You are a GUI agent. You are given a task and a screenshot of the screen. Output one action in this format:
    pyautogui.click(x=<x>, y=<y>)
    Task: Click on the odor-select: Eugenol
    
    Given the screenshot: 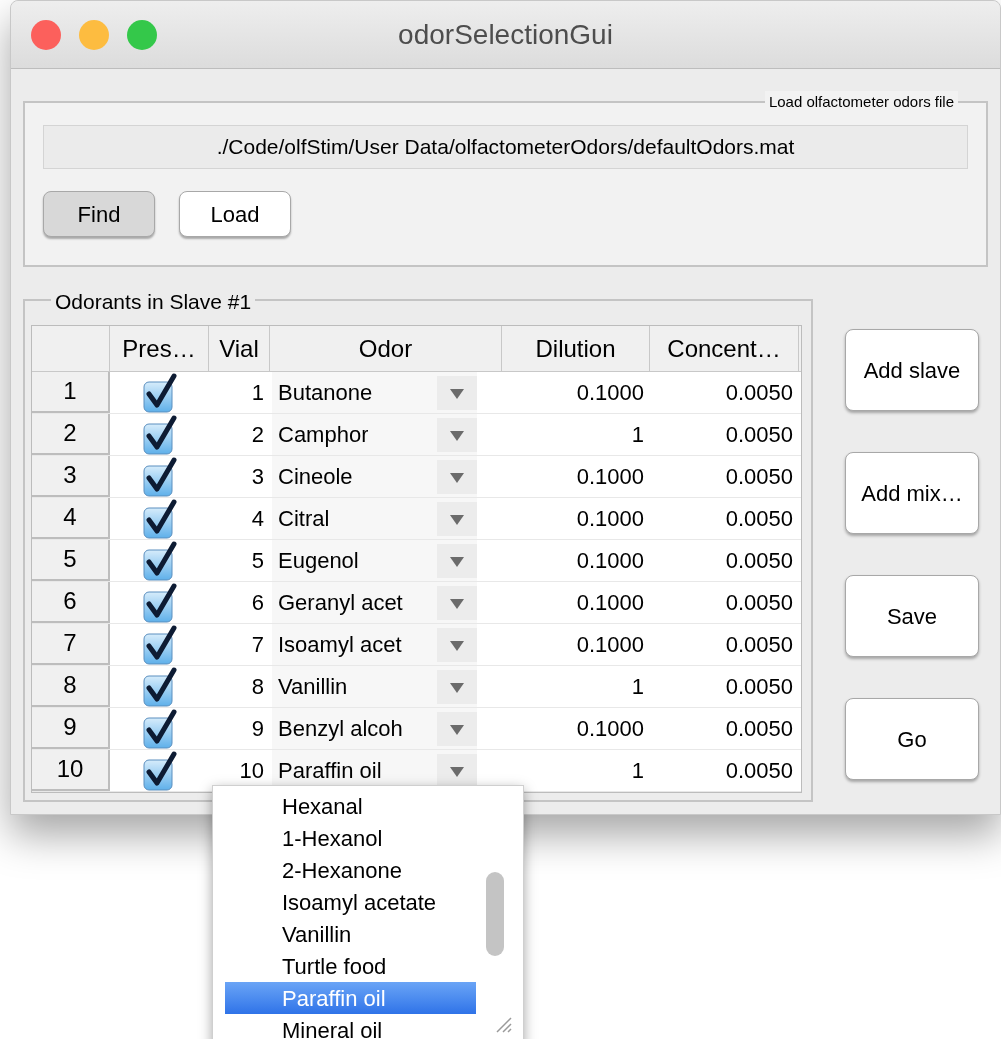 What is the action you would take?
    pyautogui.click(x=374, y=560)
    